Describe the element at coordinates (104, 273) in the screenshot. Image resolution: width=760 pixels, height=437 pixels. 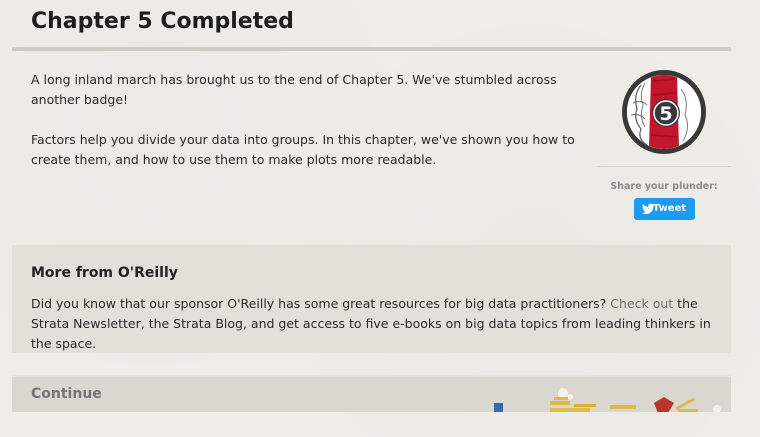
I see `oreilly-title: More from O'Reilly` at that location.